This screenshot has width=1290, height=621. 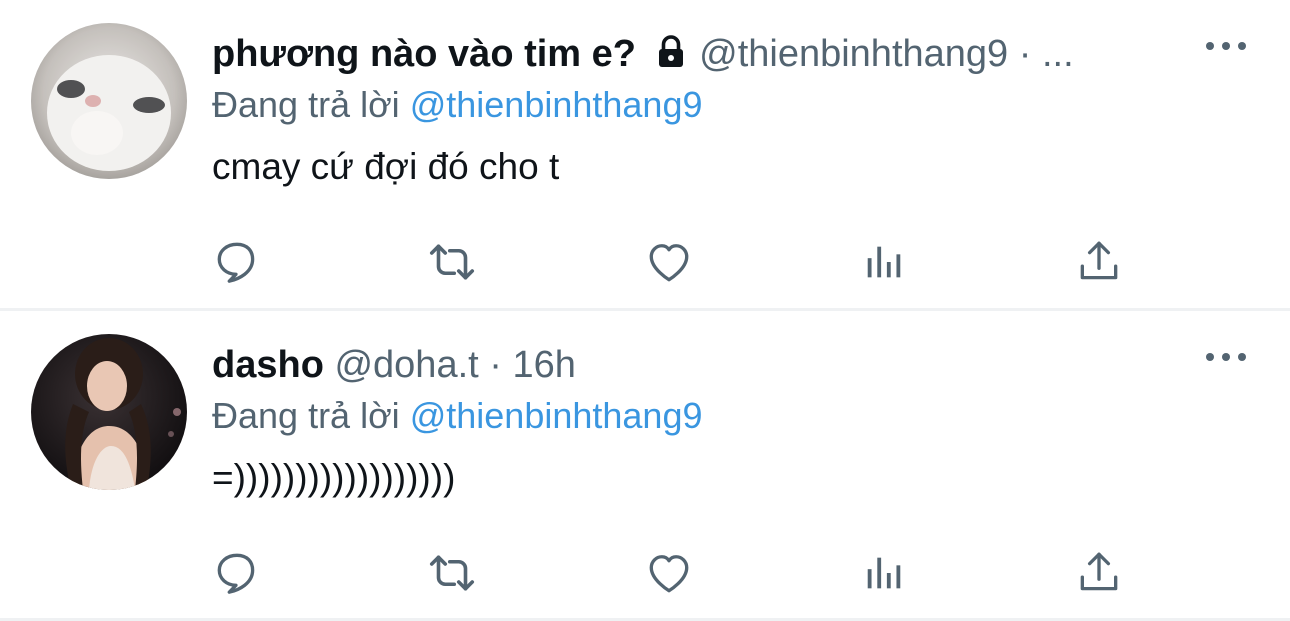 I want to click on user-handle: @doha.t, so click(x=406, y=365).